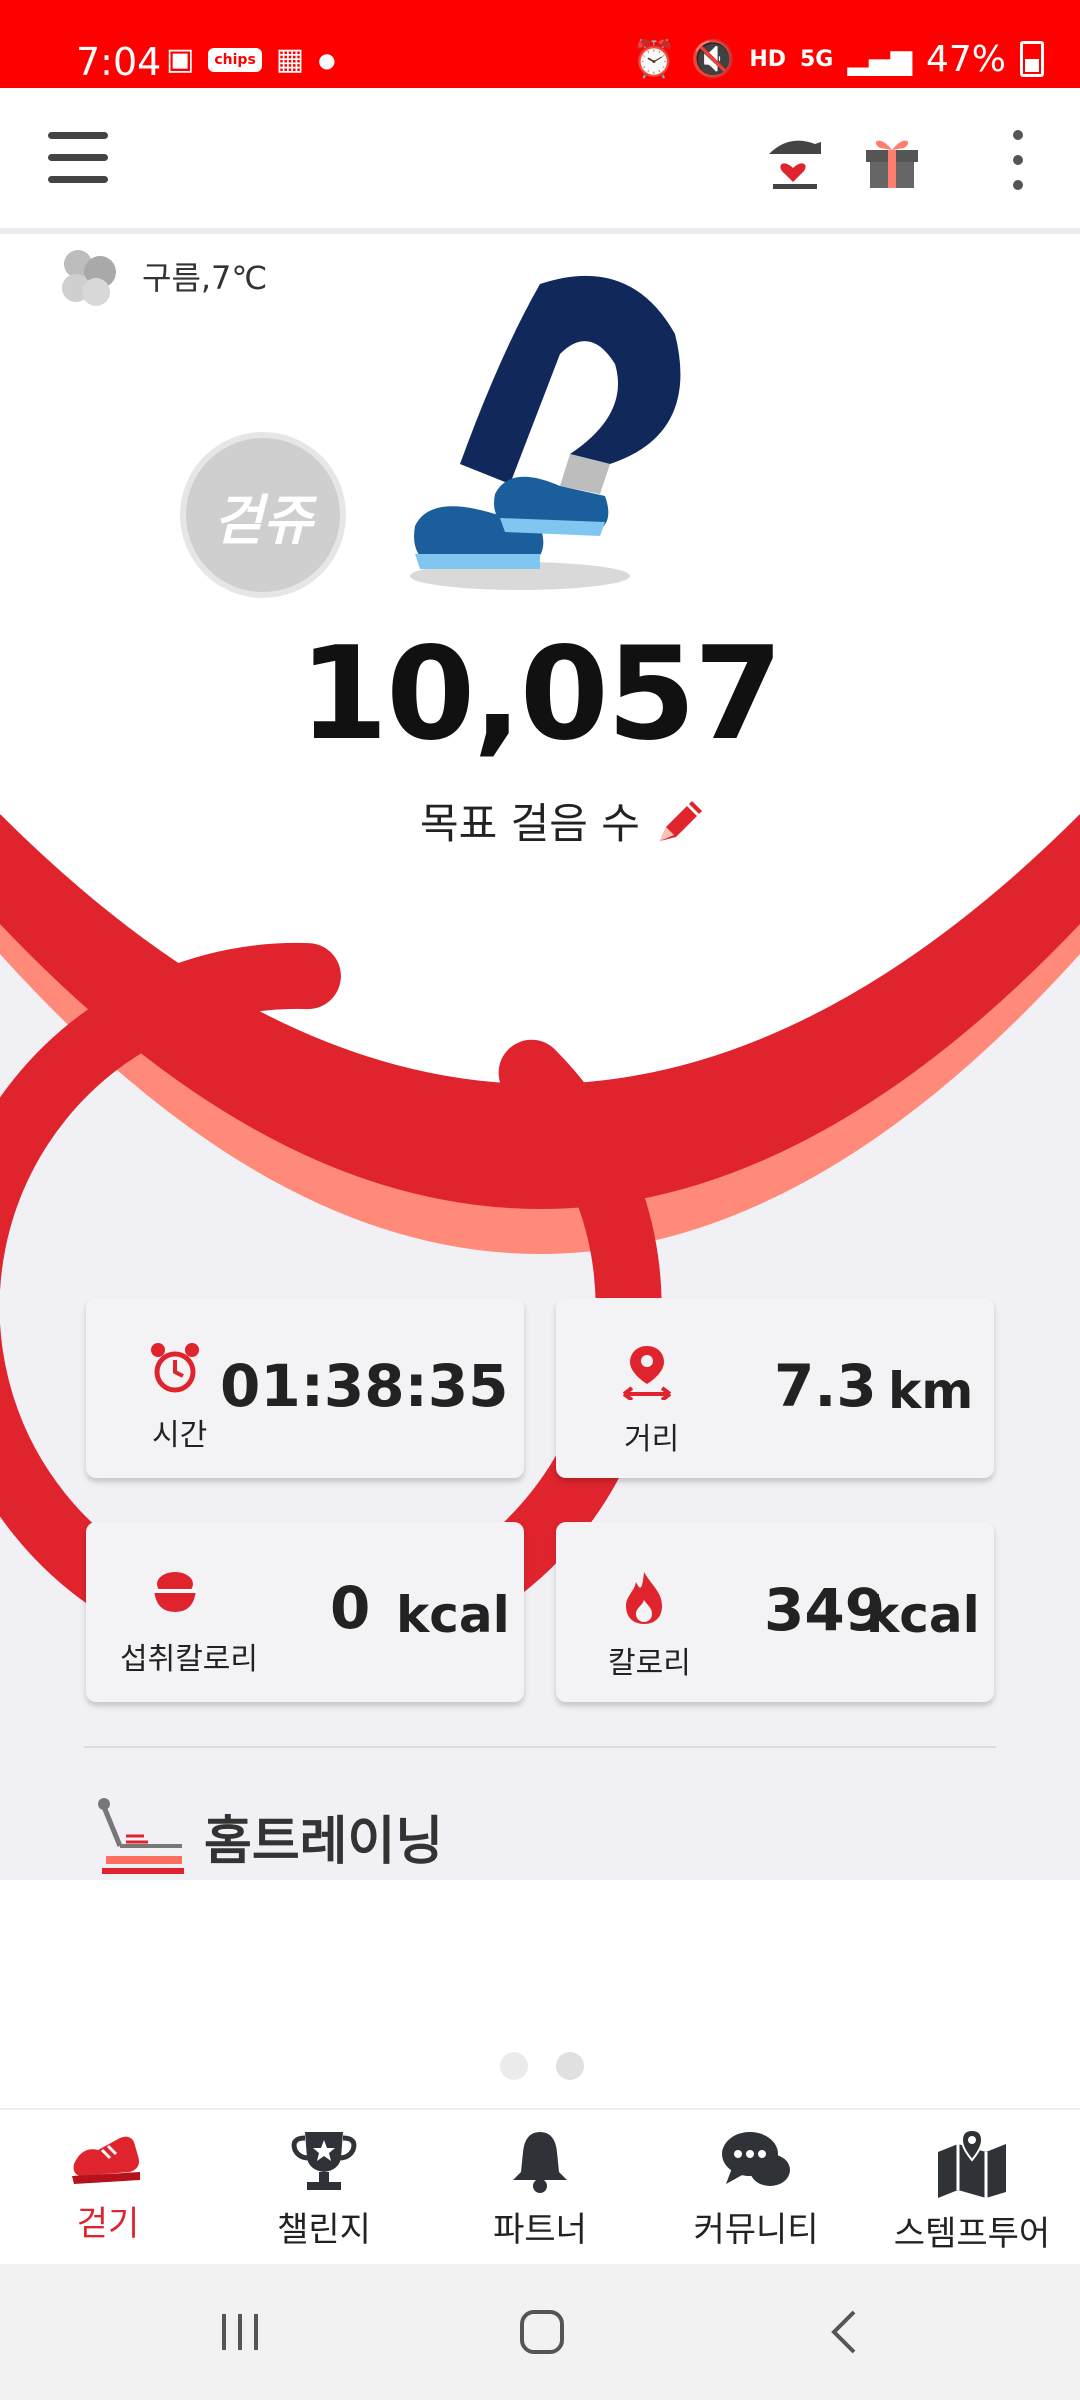 This screenshot has height=2400, width=1080. Describe the element at coordinates (180, 1435) in the screenshot. I see `time-label: 시간` at that location.